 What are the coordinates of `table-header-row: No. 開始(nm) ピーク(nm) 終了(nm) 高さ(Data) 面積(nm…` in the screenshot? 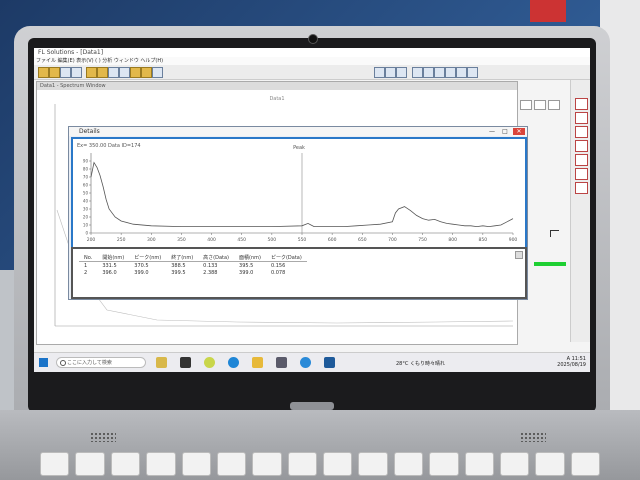 It's located at (193, 258).